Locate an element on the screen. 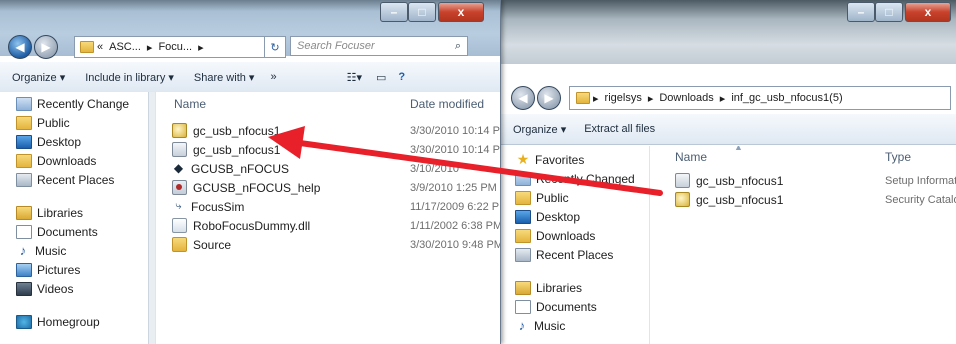 The height and width of the screenshot is (344, 956). left-address-bar: « ASC... ▸ Focu... ▸ ▾ is located at coordinates (178, 47).